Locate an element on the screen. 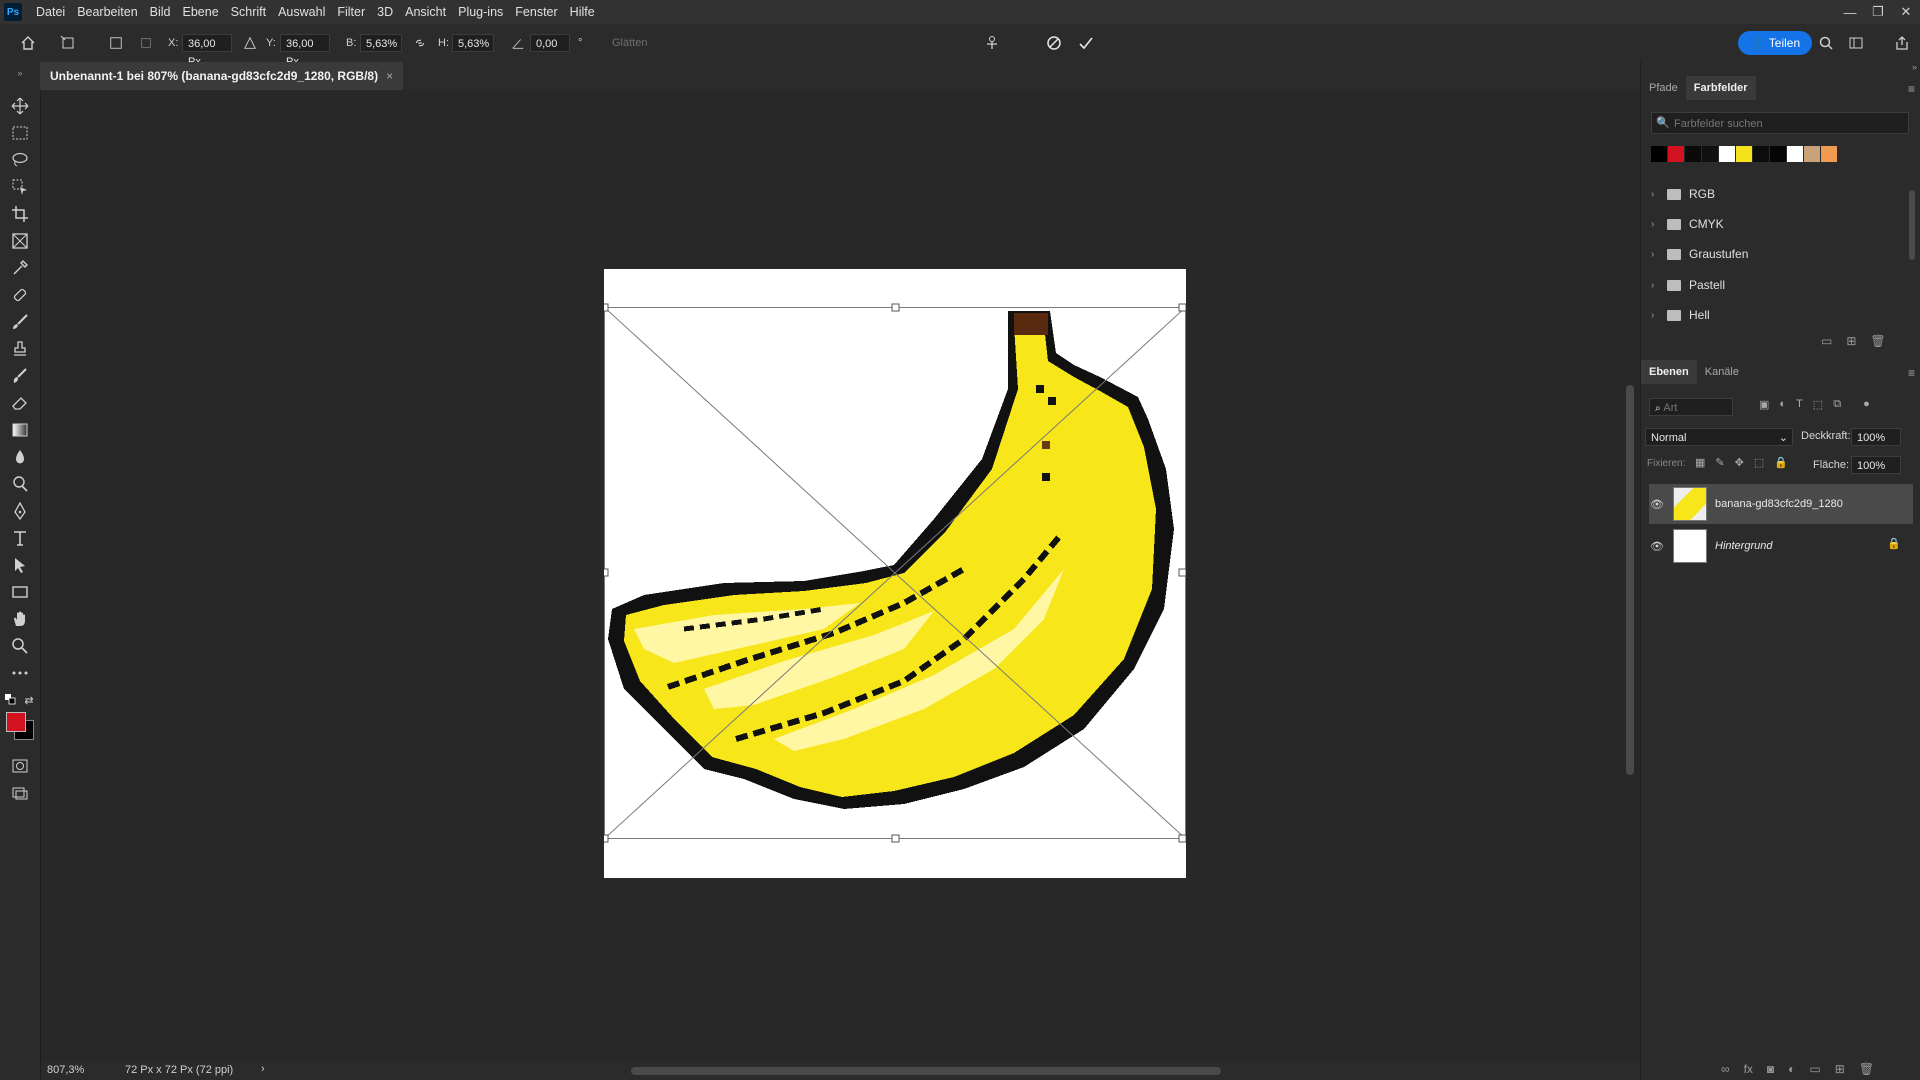 The image size is (1920, 1080). menu-auswahl: Auswahl is located at coordinates (301, 12).